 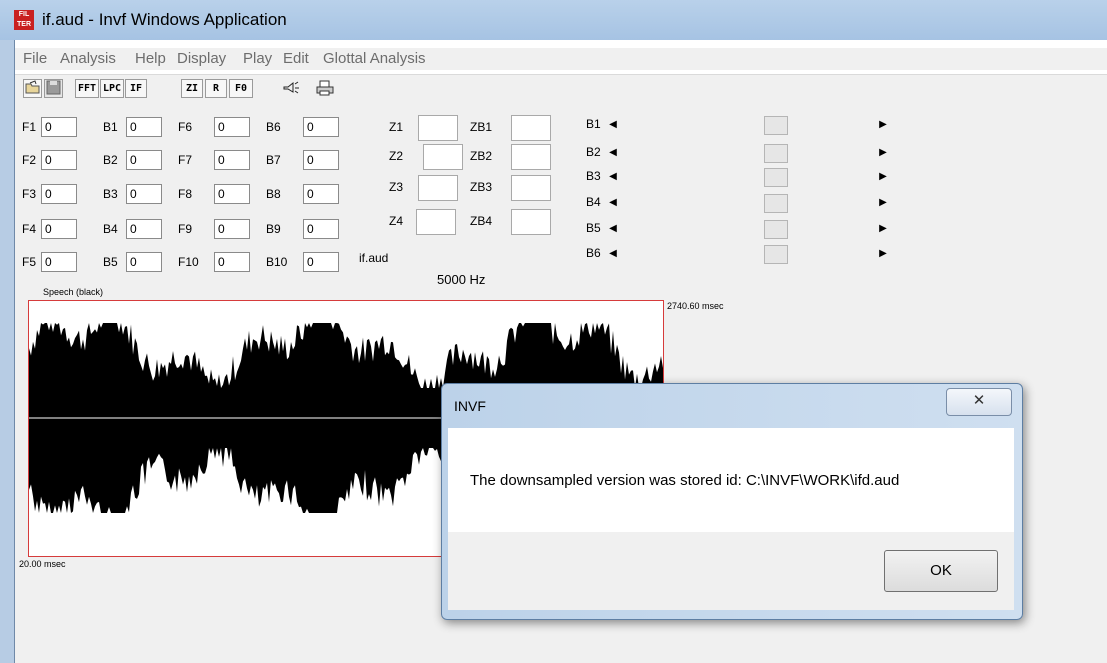 What do you see at coordinates (438, 188) in the screenshot?
I see `z3-input` at bounding box center [438, 188].